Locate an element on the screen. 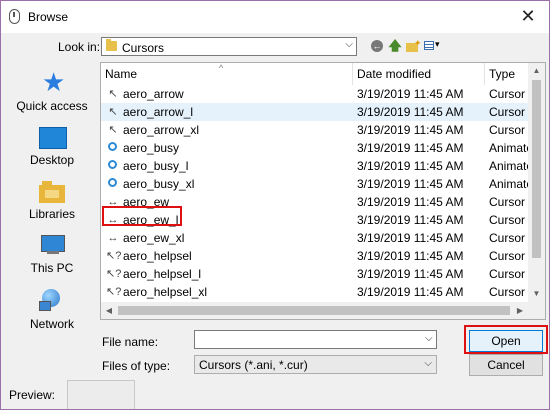 The image size is (550, 410). place-label: Quick access is located at coordinates (52, 106).